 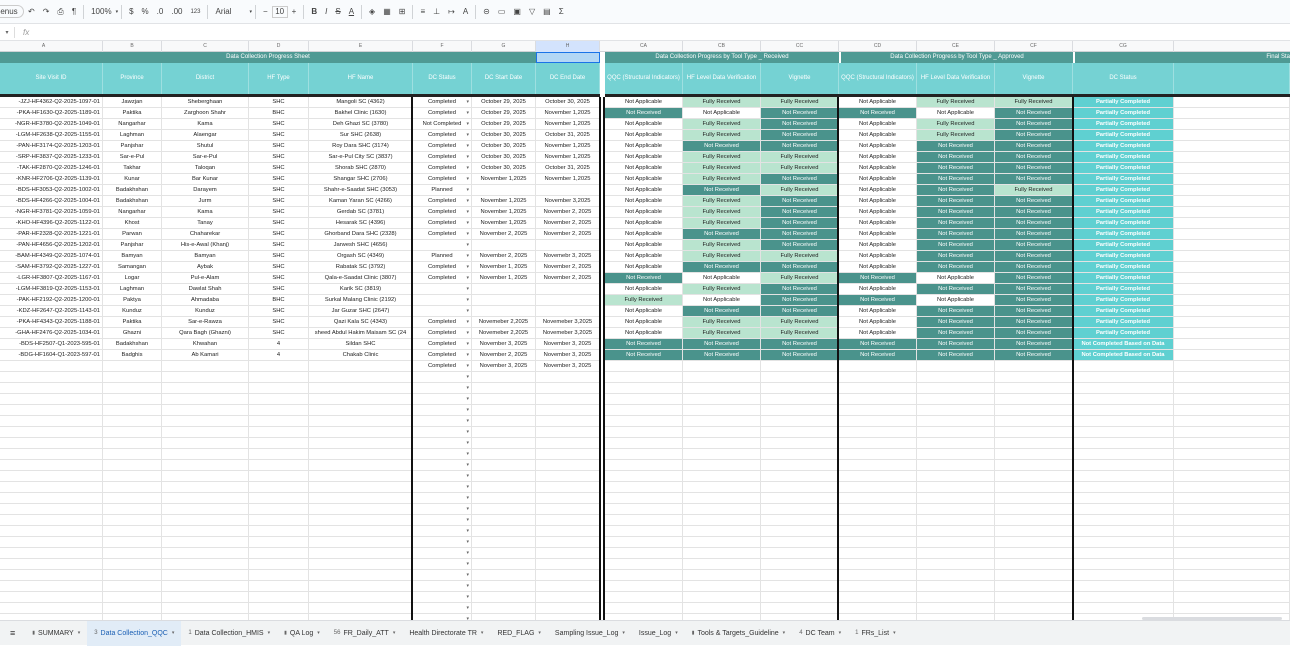 What do you see at coordinates (205, 190) in the screenshot?
I see `cell-dist: Darayem` at bounding box center [205, 190].